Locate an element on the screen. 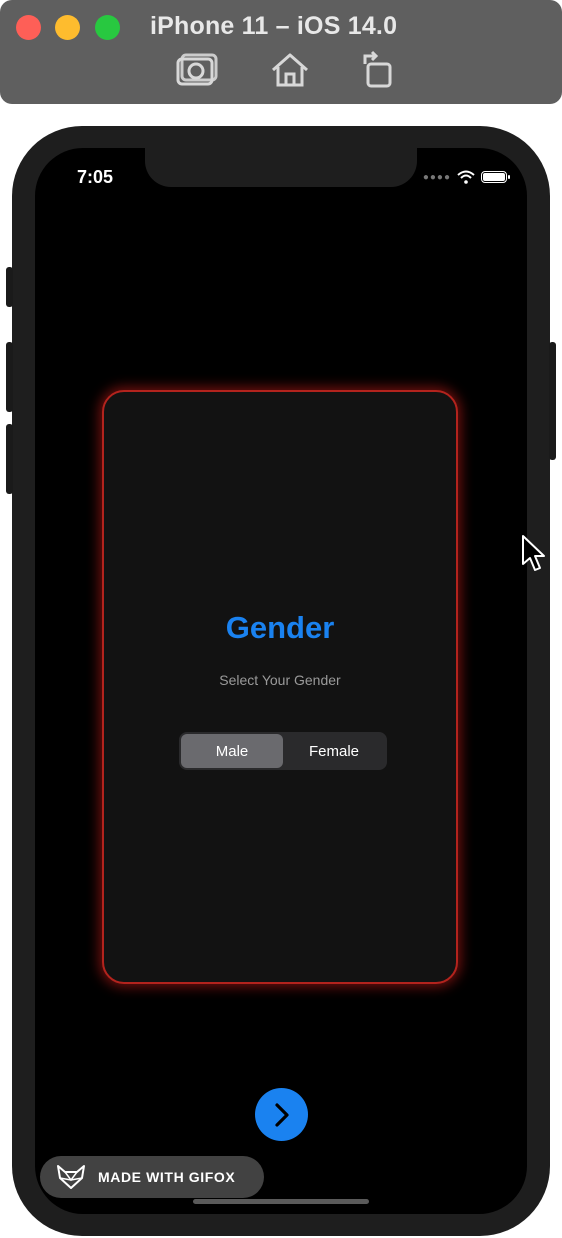  home-button is located at coordinates (290, 70).